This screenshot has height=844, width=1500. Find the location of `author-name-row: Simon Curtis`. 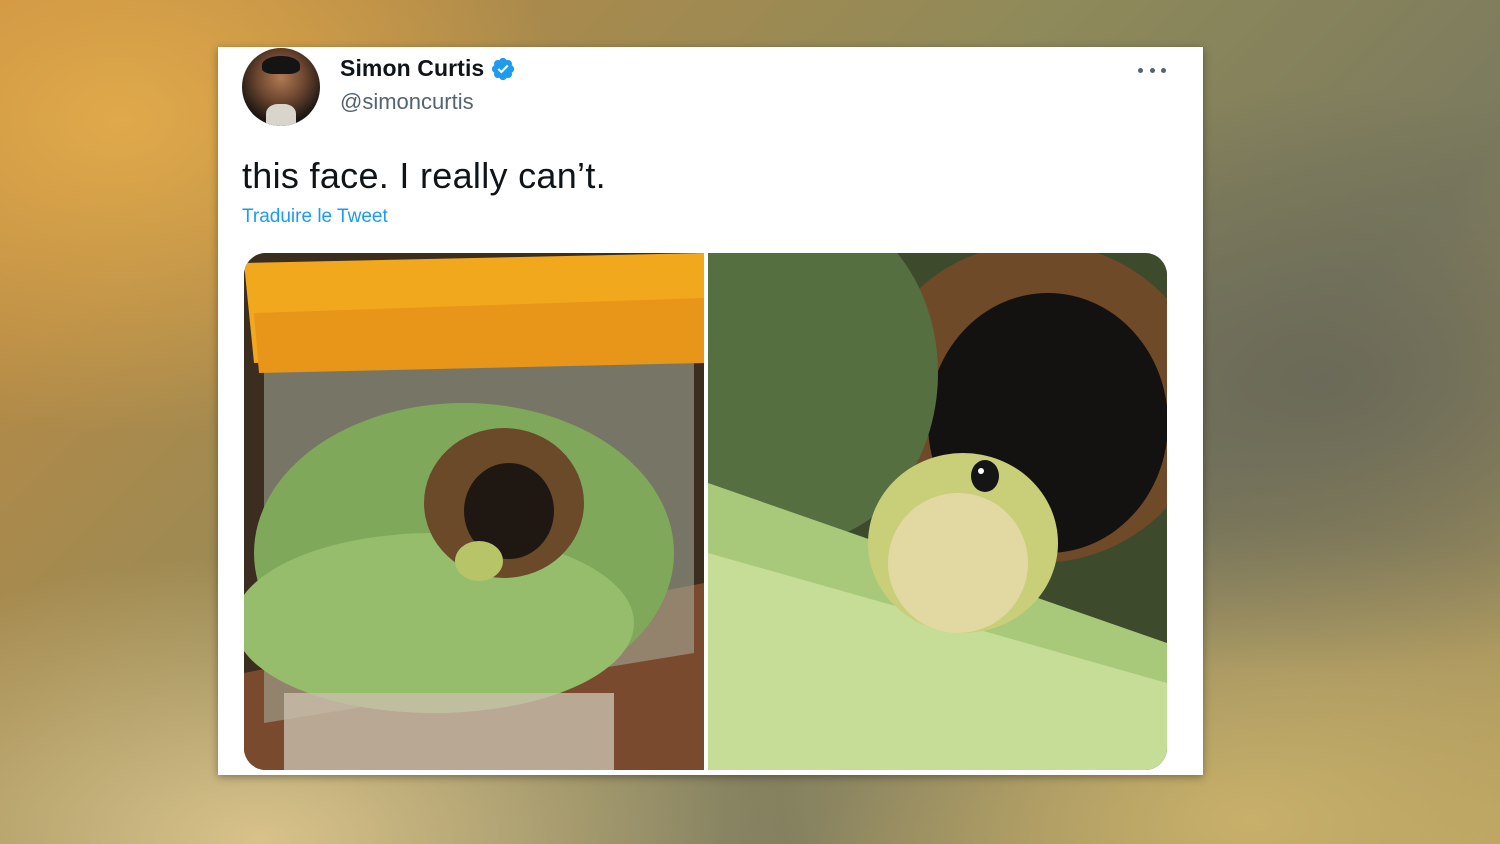

author-name-row: Simon Curtis is located at coordinates (428, 68).